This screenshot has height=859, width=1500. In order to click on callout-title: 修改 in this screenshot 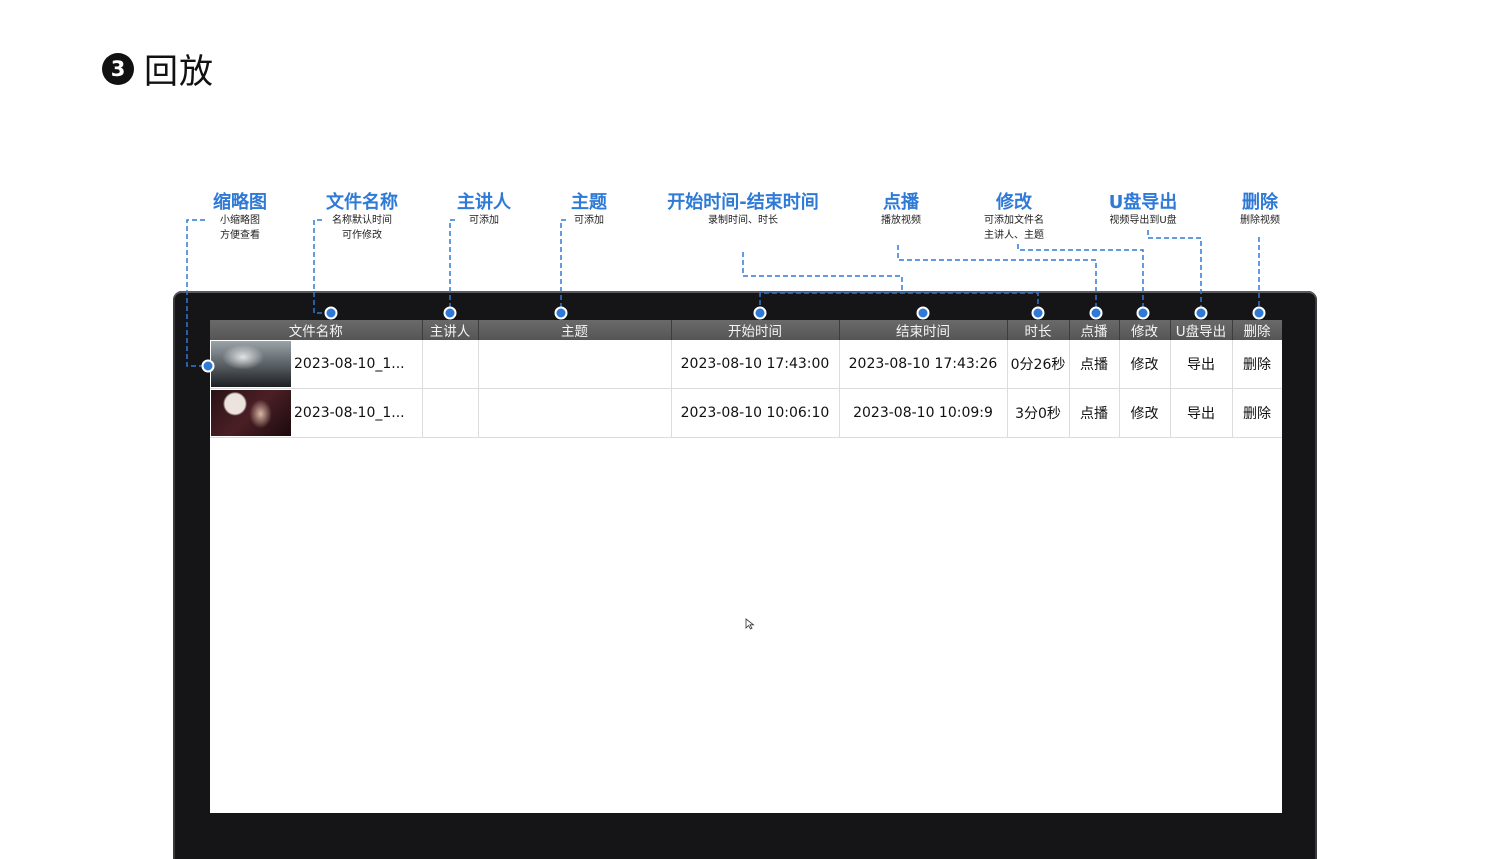, I will do `click(1014, 202)`.